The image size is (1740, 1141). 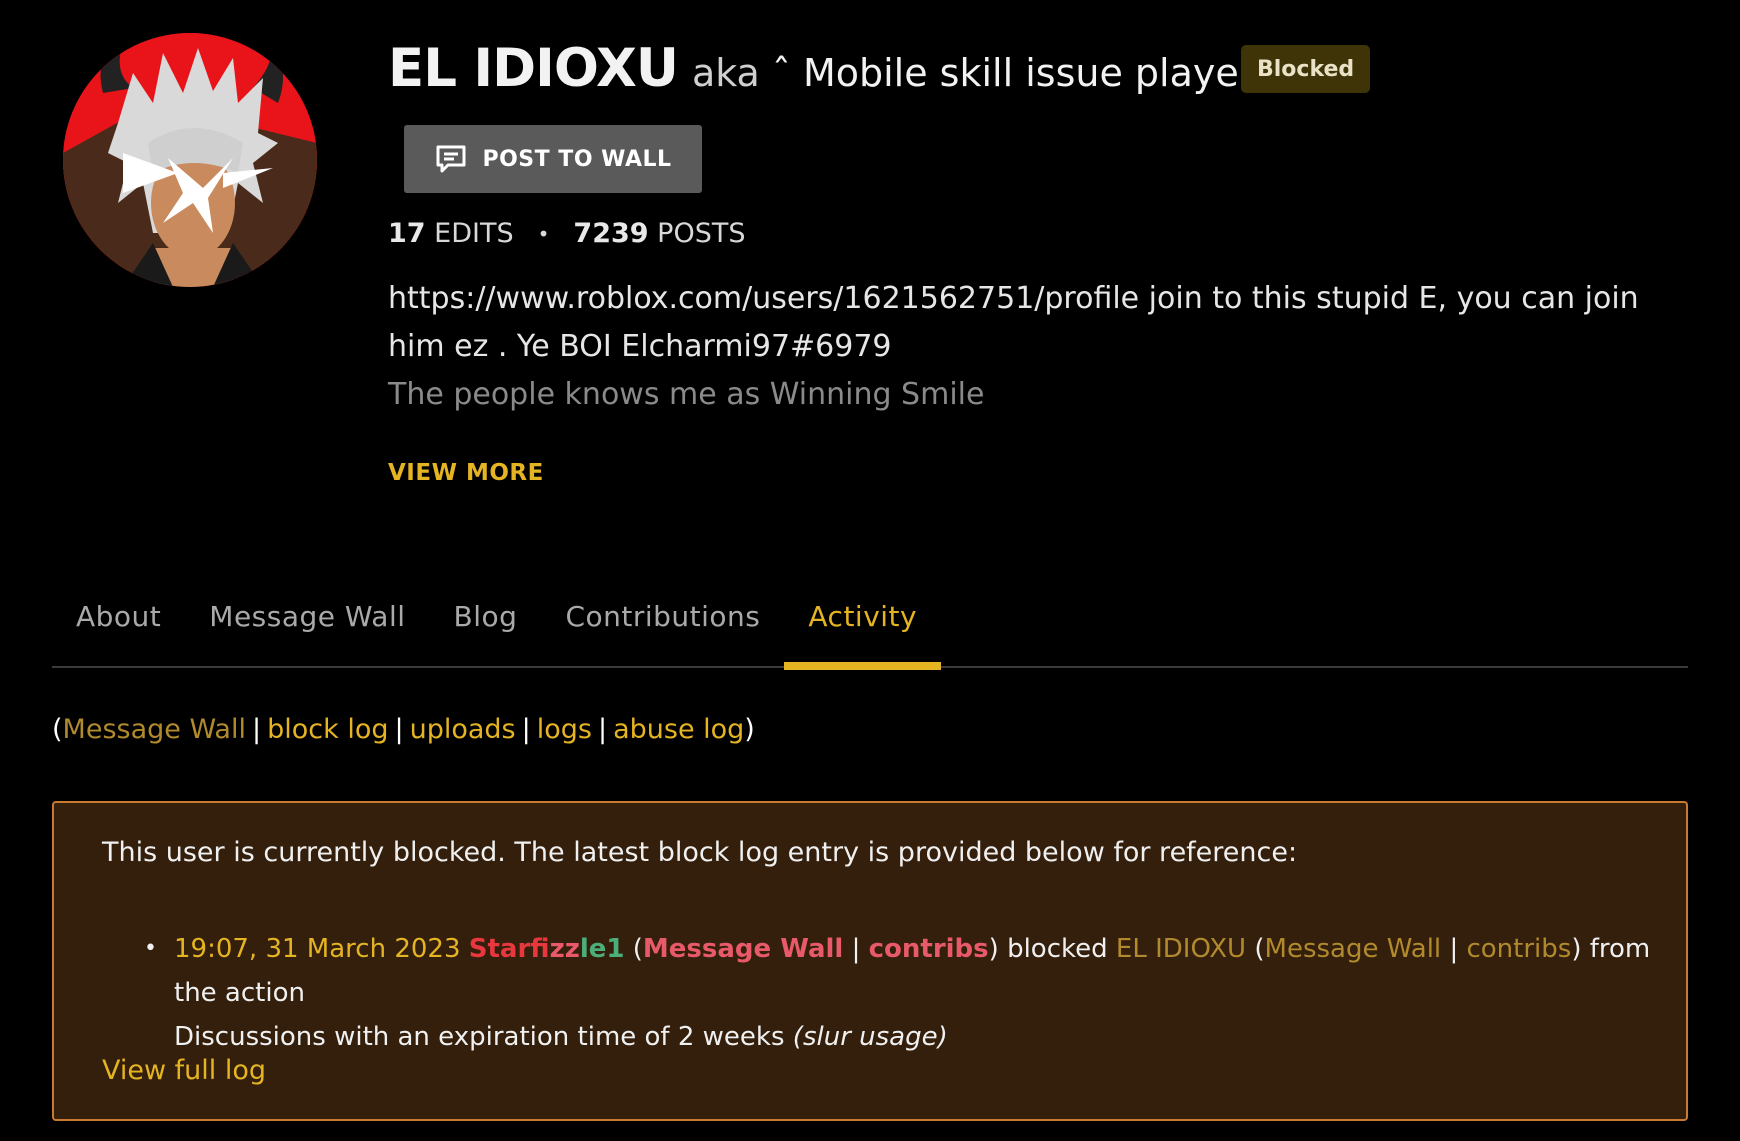 What do you see at coordinates (743, 949) in the screenshot?
I see `admin-message-wall-link: Message Wall` at bounding box center [743, 949].